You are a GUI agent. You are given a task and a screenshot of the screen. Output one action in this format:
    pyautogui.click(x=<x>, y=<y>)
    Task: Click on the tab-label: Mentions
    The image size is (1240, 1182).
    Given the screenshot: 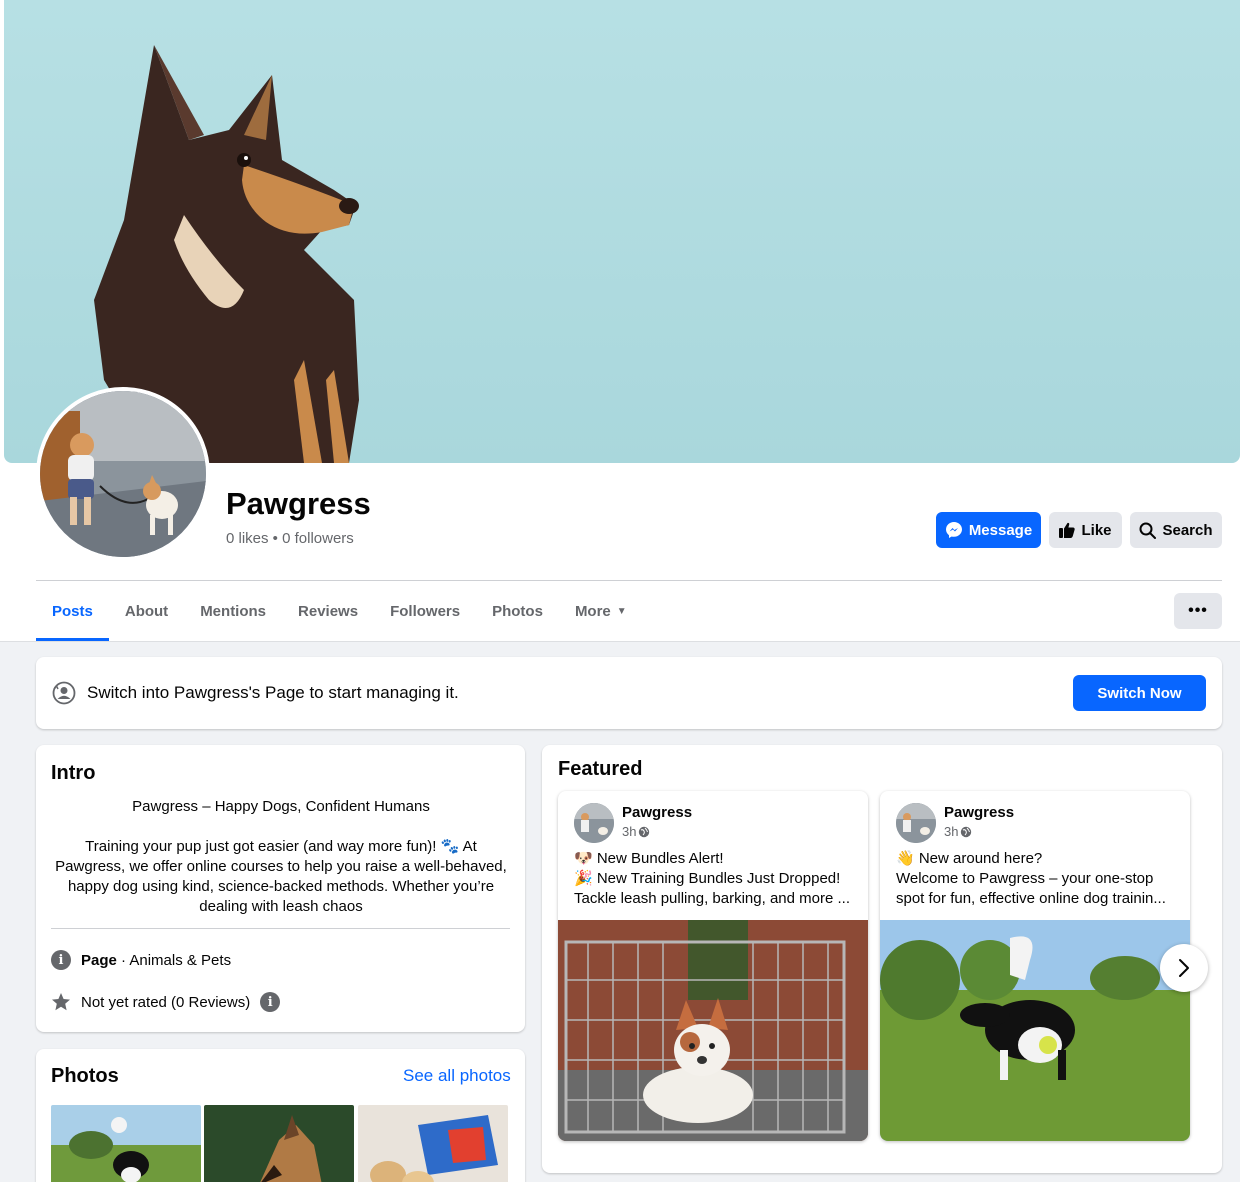 What is the action you would take?
    pyautogui.click(x=233, y=611)
    